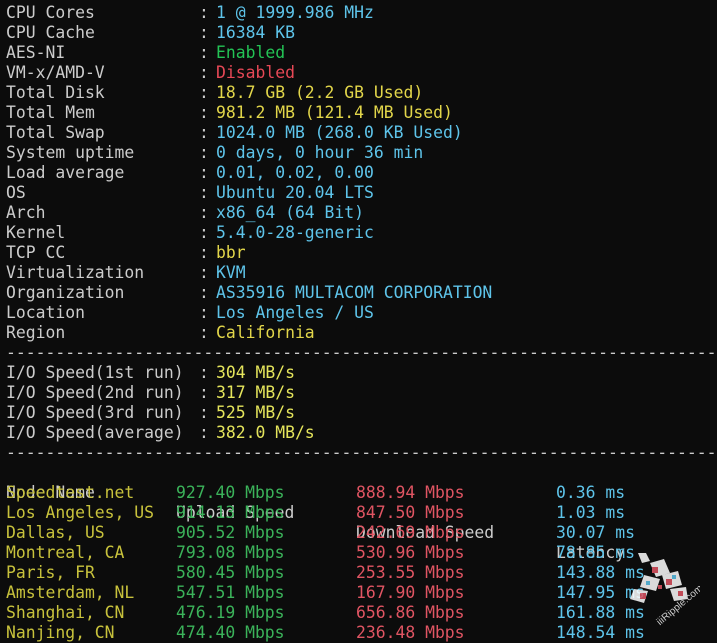 This screenshot has width=717, height=643. I want to click on io-speed-label: I/O Speed(3rd run), so click(95, 412).